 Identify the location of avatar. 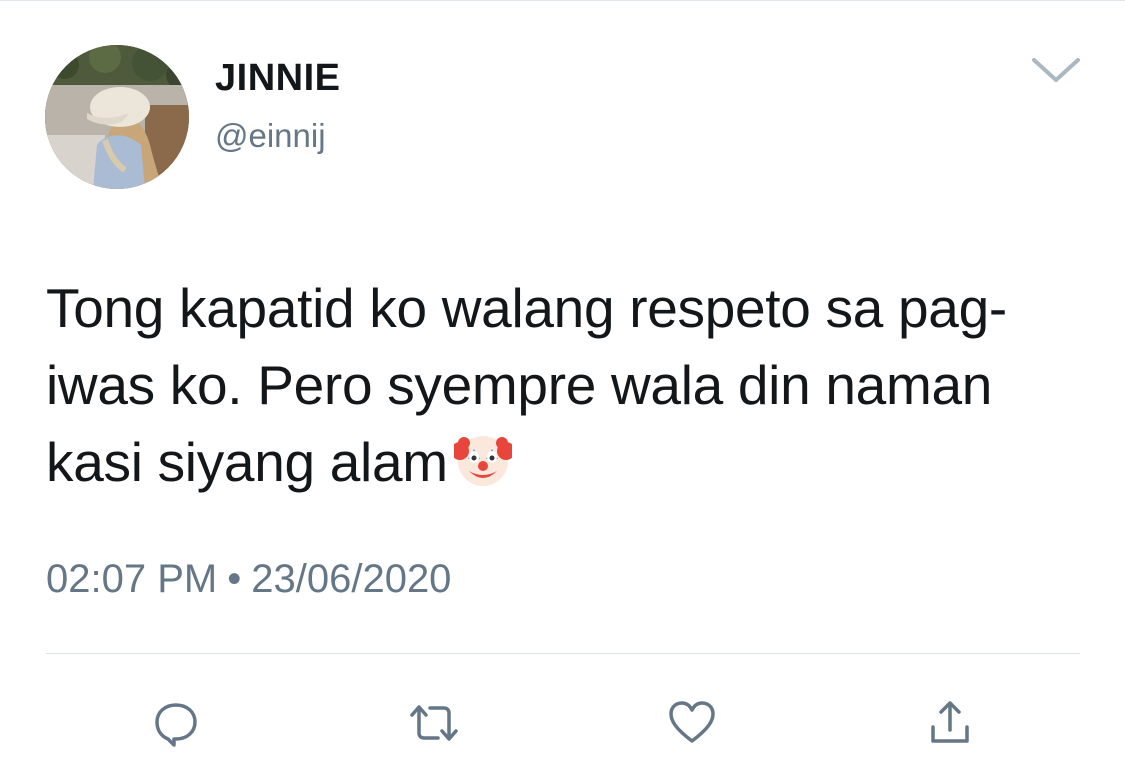
(117, 117).